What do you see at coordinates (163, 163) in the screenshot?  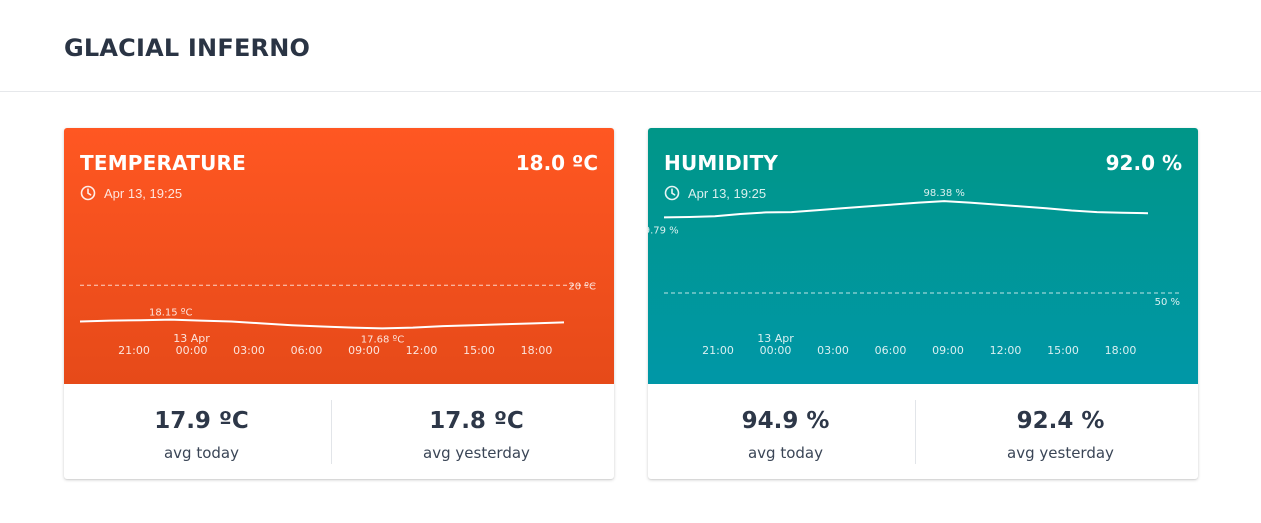 I see `temperature-title: TEMPERATURE` at bounding box center [163, 163].